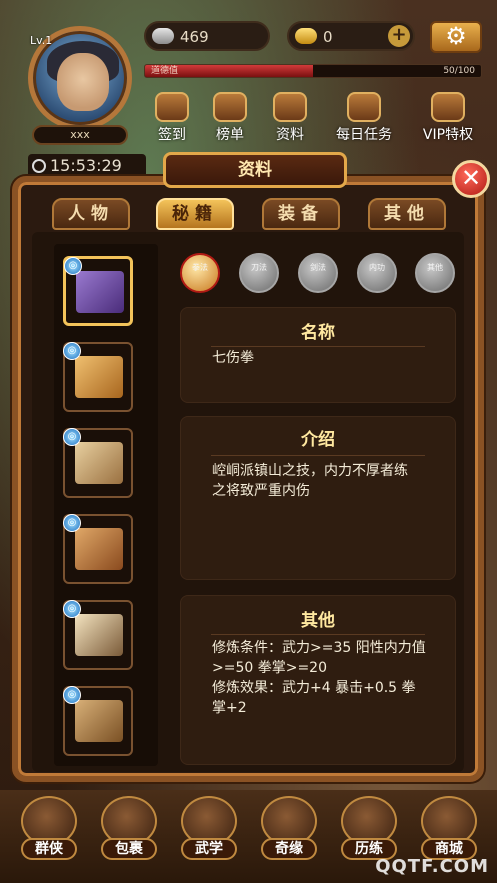  I want to click on menu-label: 榜单, so click(230, 135).